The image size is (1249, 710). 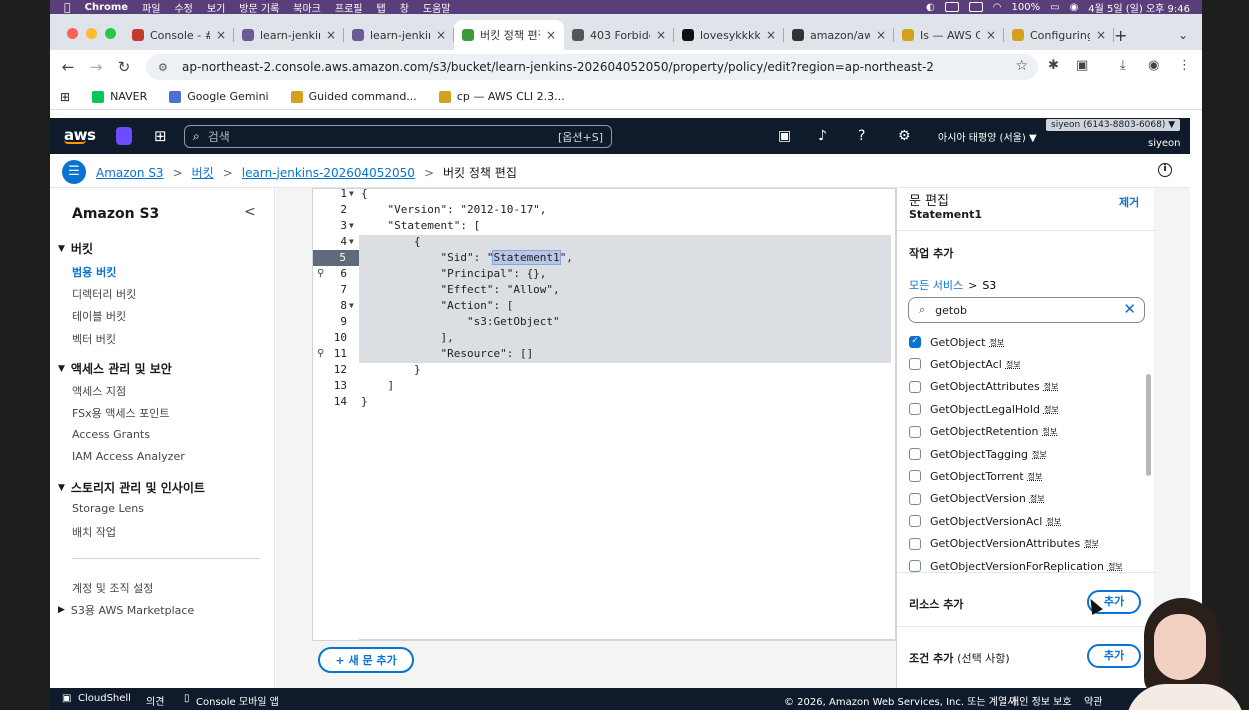 I want to click on browser-tab: 403 Forbidden ×, so click(x=619, y=35).